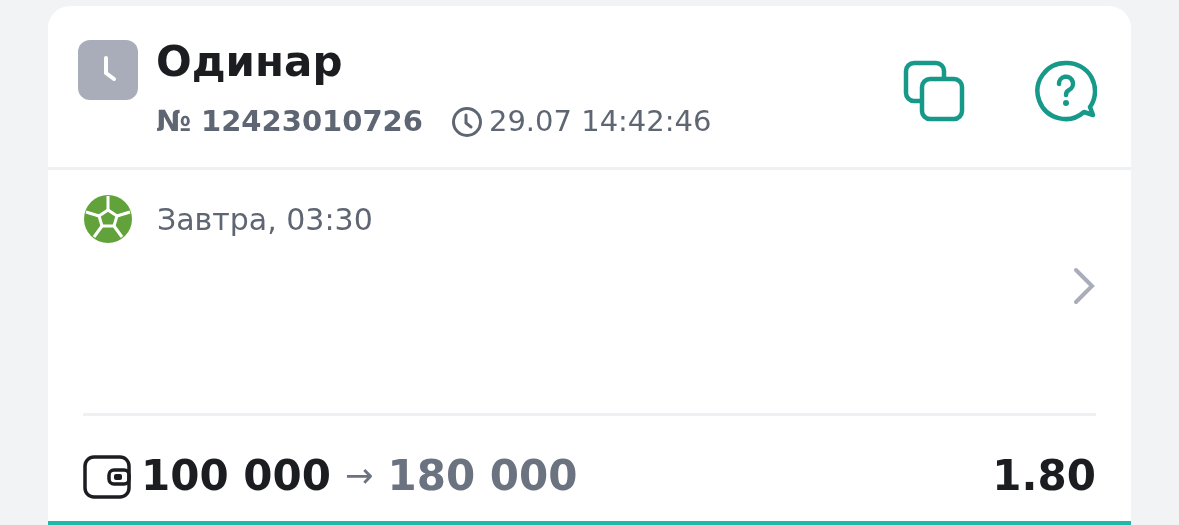  I want to click on copy-icon, so click(934, 91).